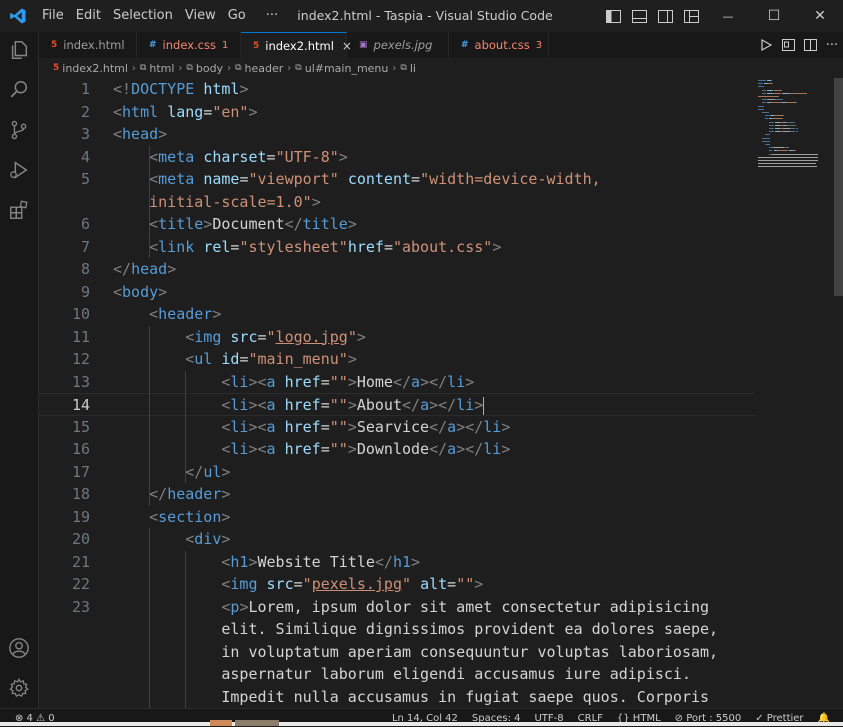 Image resolution: width=843 pixels, height=727 pixels. Describe the element at coordinates (19, 90) in the screenshot. I see `search-icon` at that location.